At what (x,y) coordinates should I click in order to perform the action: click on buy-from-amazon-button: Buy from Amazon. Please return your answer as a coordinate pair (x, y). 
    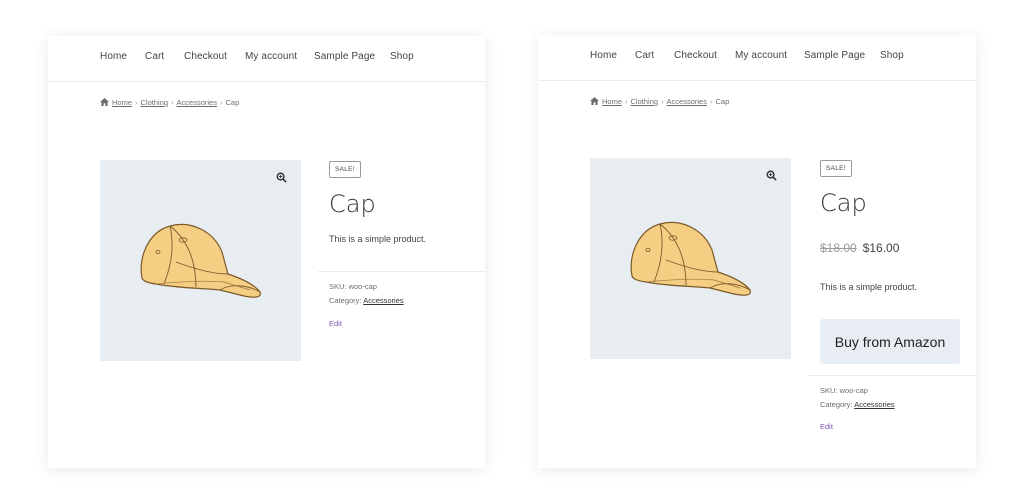
    Looking at the image, I should click on (890, 341).